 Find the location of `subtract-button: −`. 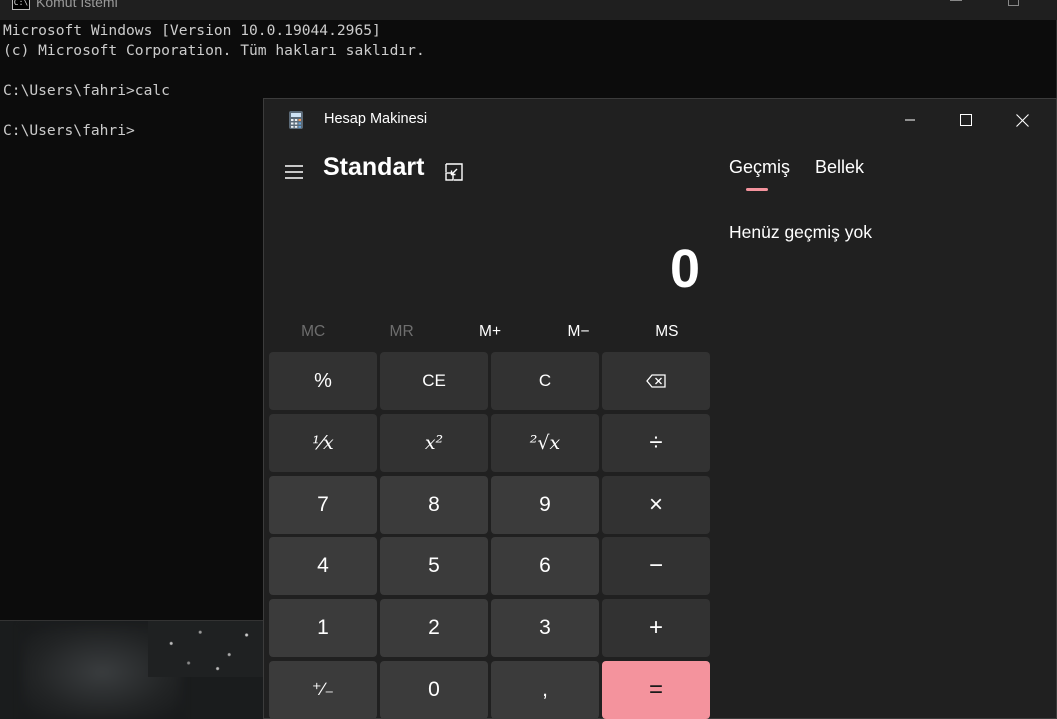

subtract-button: − is located at coordinates (656, 566).